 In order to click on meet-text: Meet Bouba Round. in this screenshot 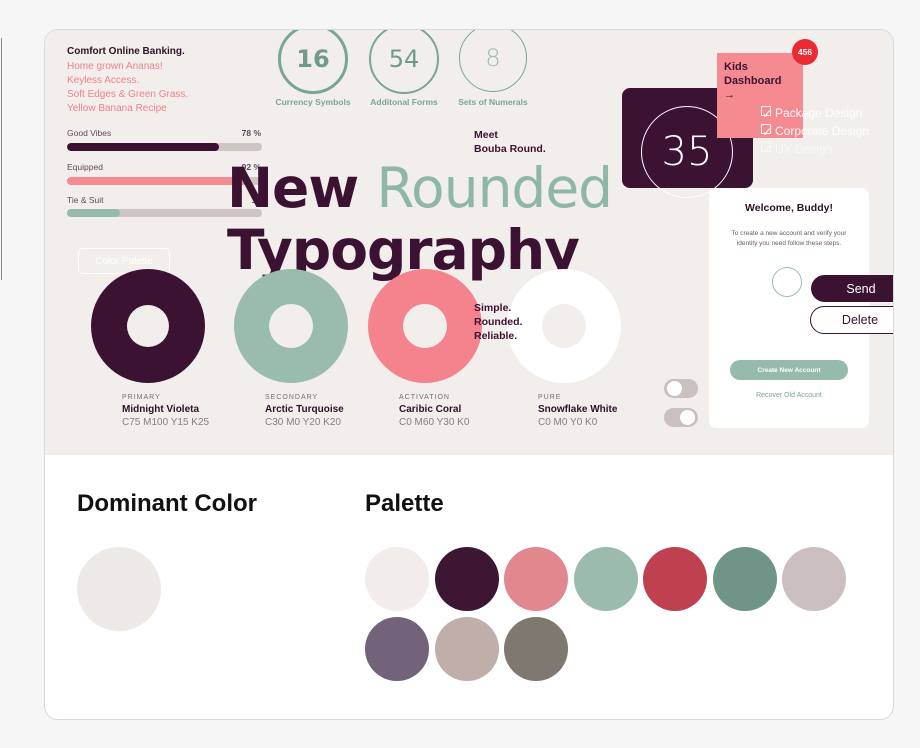, I will do `click(510, 142)`.